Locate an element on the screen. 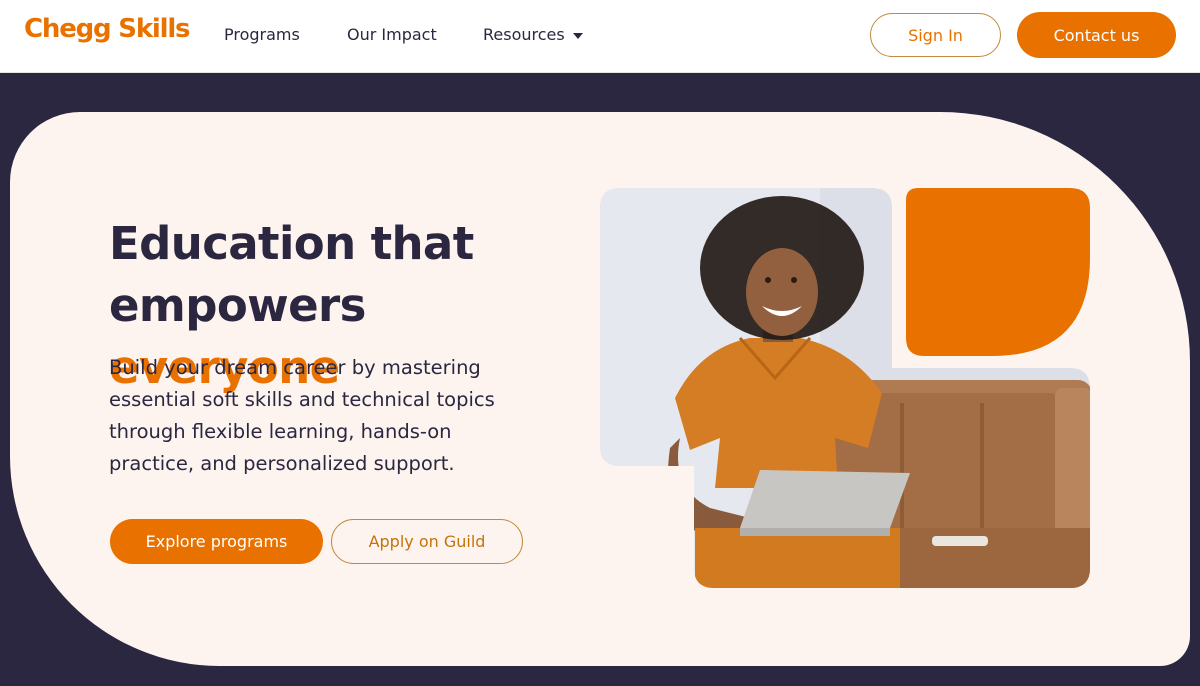 The image size is (1200, 686). headline-line-2: empowers is located at coordinates (237, 305).